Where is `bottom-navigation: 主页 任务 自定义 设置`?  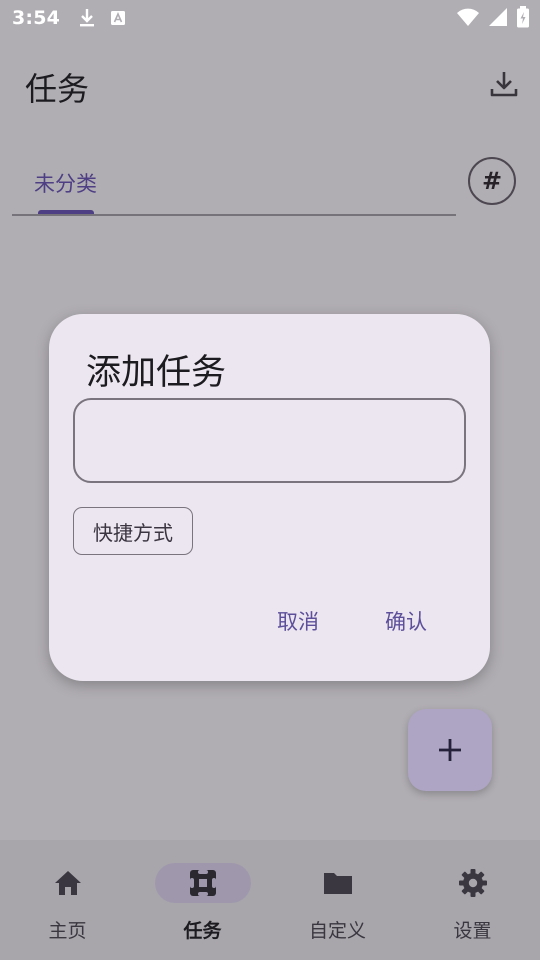
bottom-navigation: 主页 任务 自定义 设置 is located at coordinates (270, 900).